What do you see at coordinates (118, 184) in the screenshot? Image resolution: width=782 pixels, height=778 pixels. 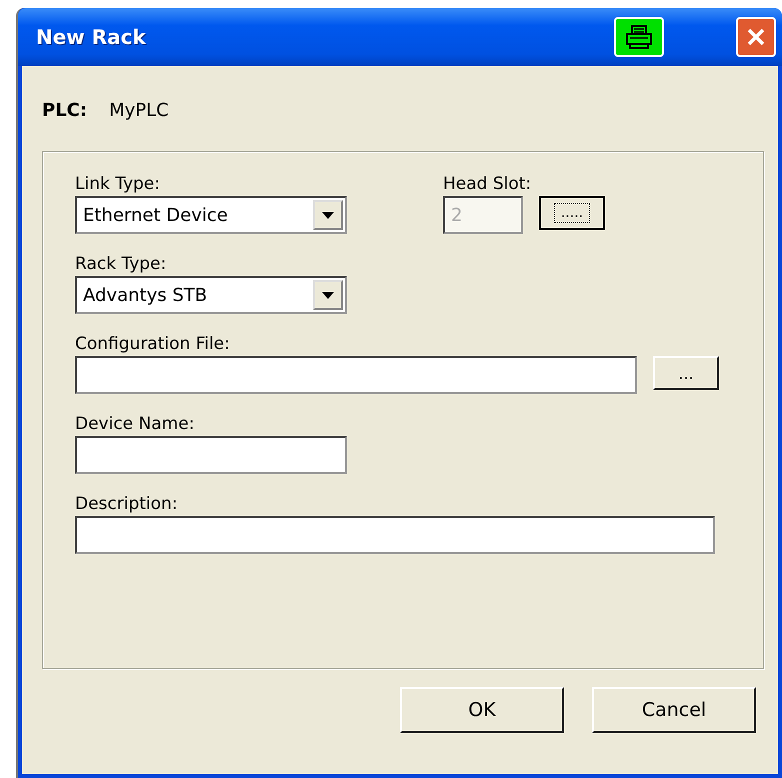 I see `link-type-label: Link Type:` at bounding box center [118, 184].